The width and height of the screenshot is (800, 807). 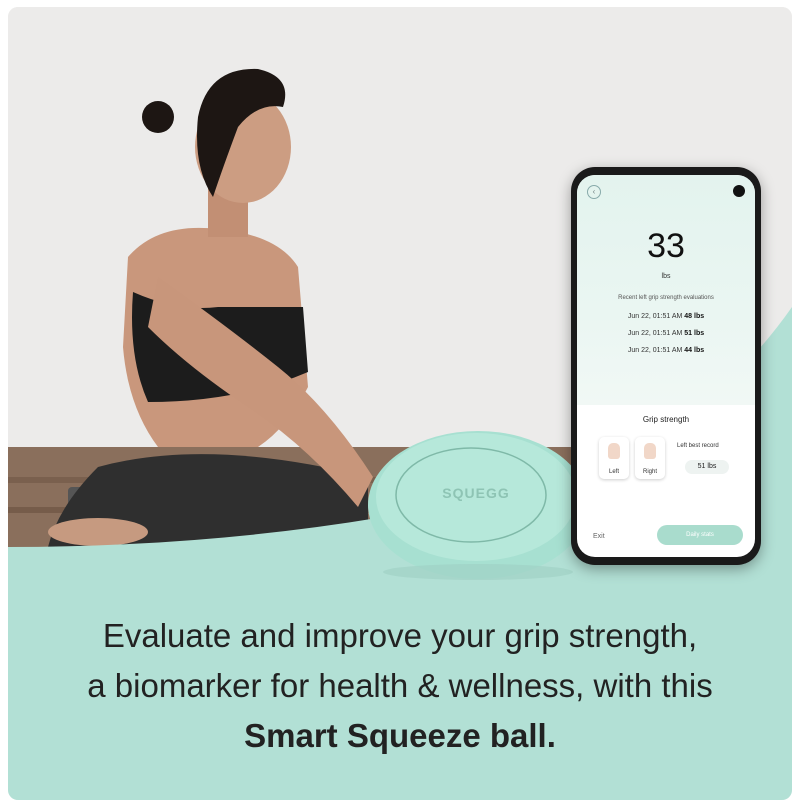 I want to click on grip-strength-title: Grip strength, so click(x=666, y=419).